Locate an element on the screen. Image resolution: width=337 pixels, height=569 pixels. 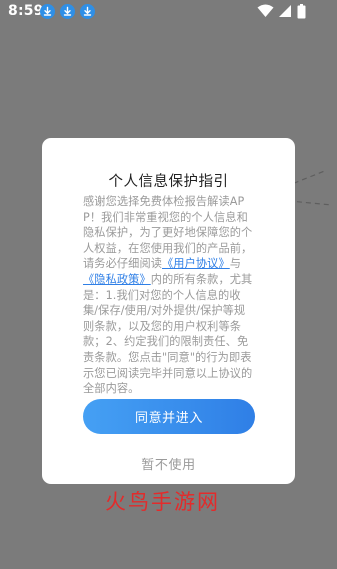
disagree-button: 暂不使用 is located at coordinates (168, 463).